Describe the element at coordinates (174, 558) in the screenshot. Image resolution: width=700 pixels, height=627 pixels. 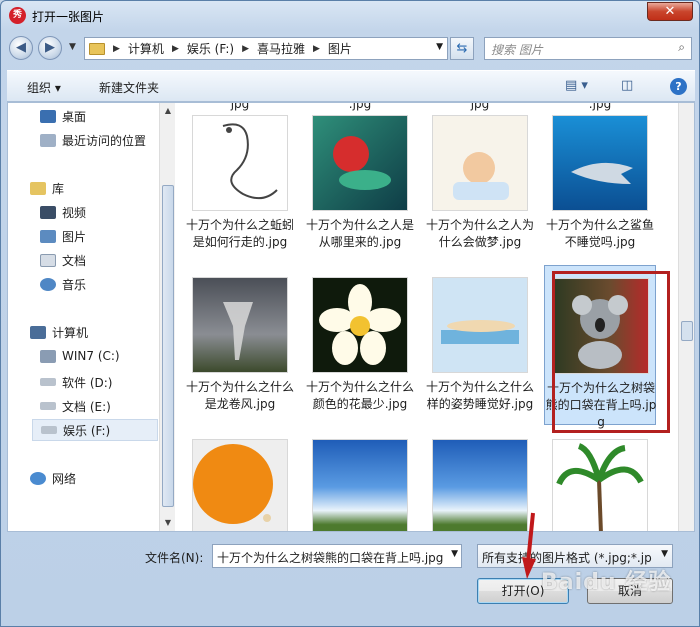
I see `filename-label: 文件名(N):` at that location.